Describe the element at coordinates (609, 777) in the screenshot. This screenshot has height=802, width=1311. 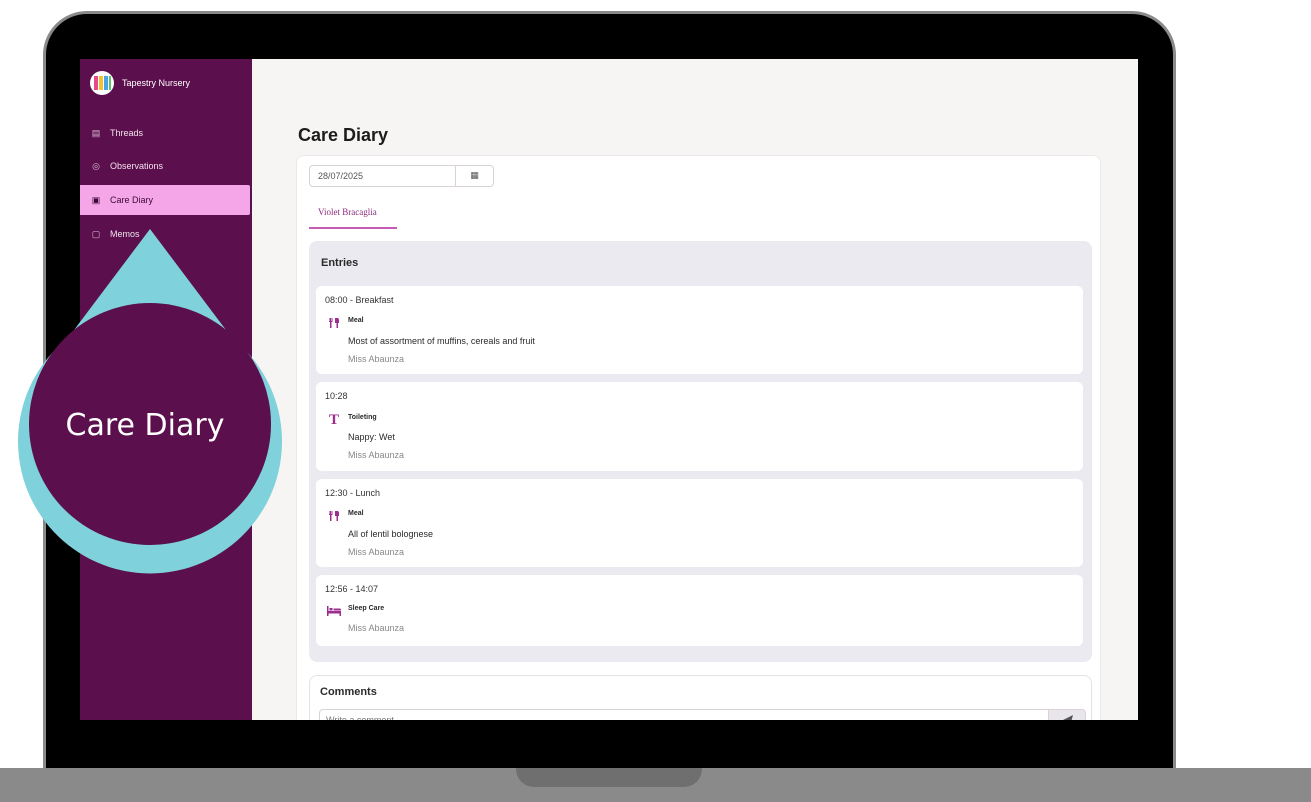
I see `laptop-notch` at that location.